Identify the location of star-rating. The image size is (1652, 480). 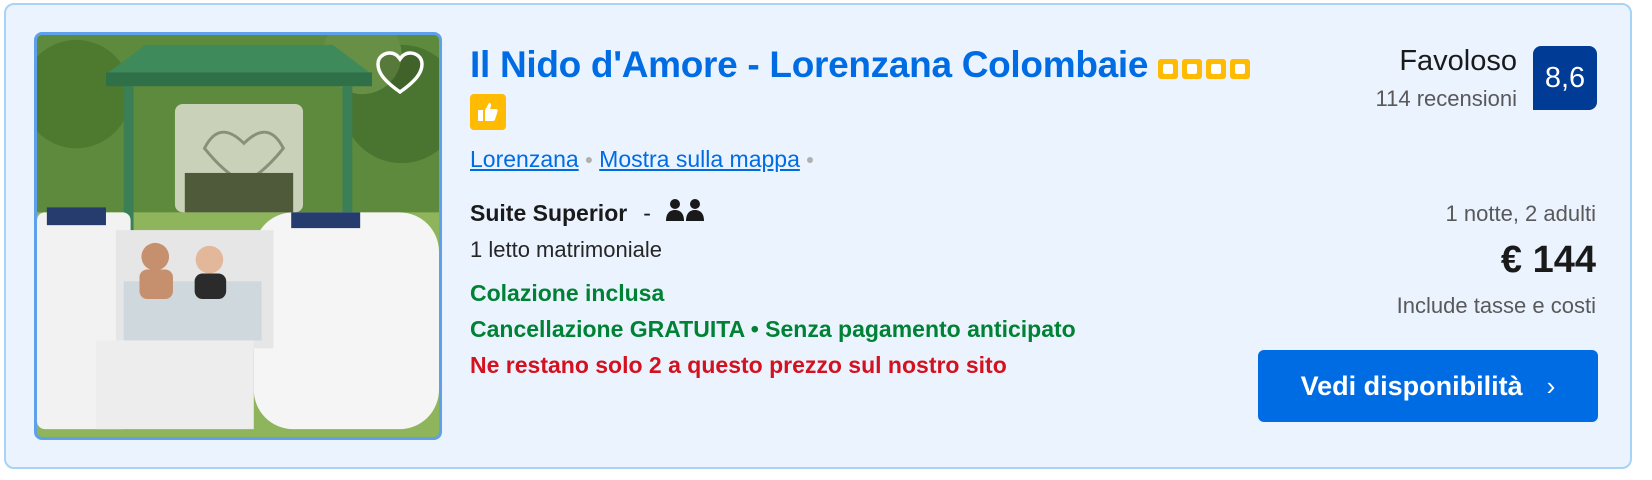
(1204, 68).